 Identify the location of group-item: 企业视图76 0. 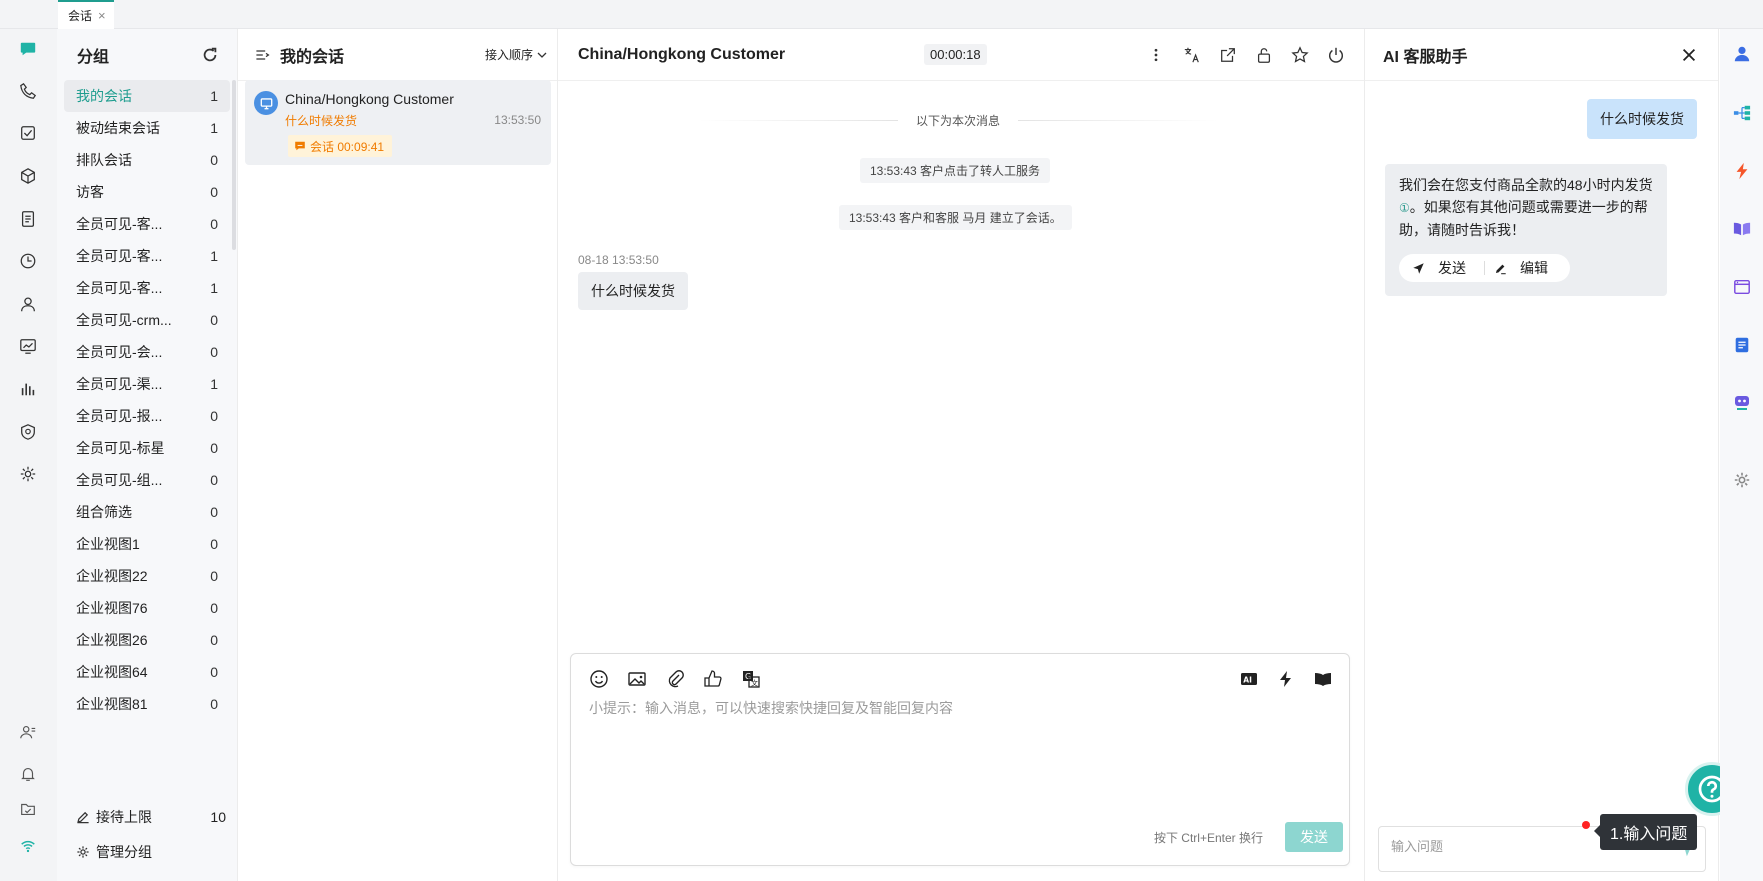
(147, 608).